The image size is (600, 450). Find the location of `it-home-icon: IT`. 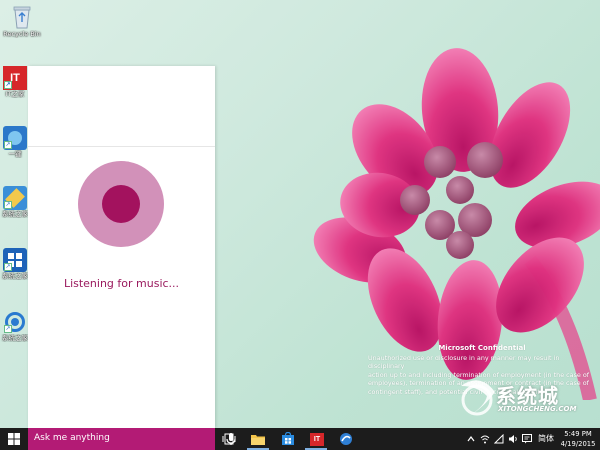

it-home-icon: IT is located at coordinates (317, 439).